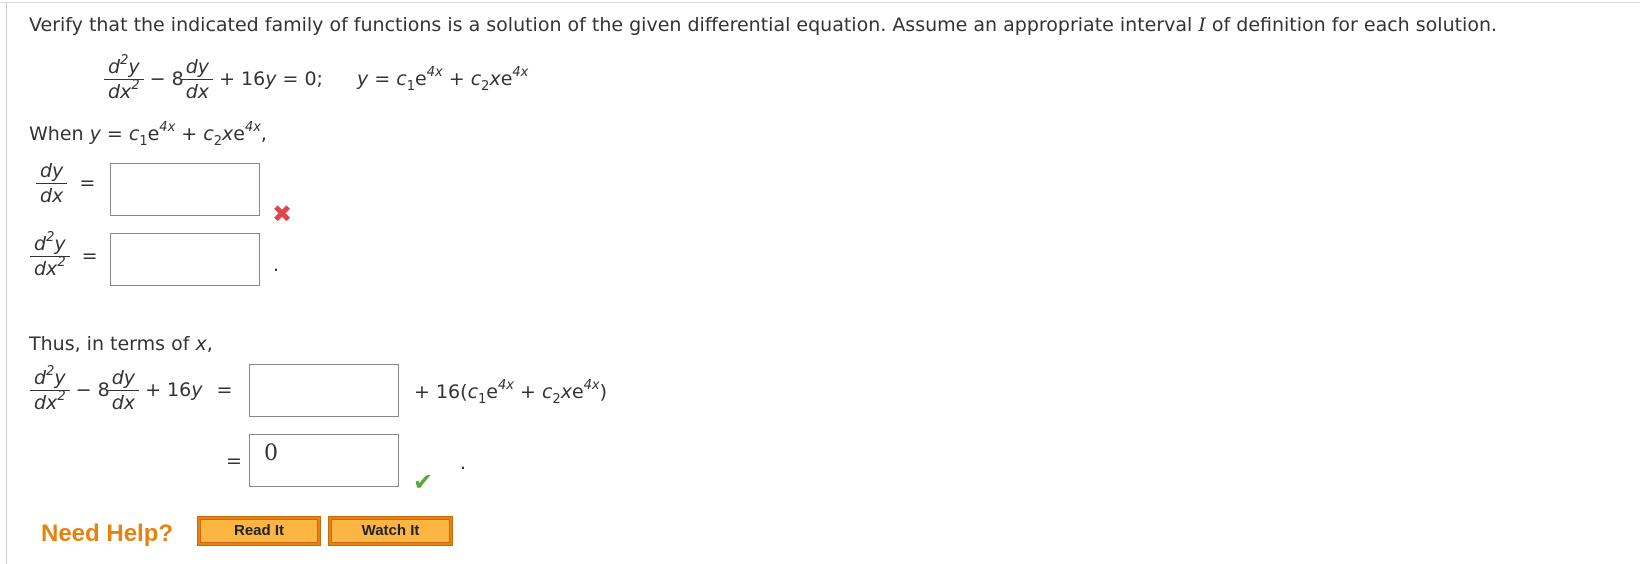 This screenshot has height=564, width=1640. I want to click on left-border, so click(6, 283).